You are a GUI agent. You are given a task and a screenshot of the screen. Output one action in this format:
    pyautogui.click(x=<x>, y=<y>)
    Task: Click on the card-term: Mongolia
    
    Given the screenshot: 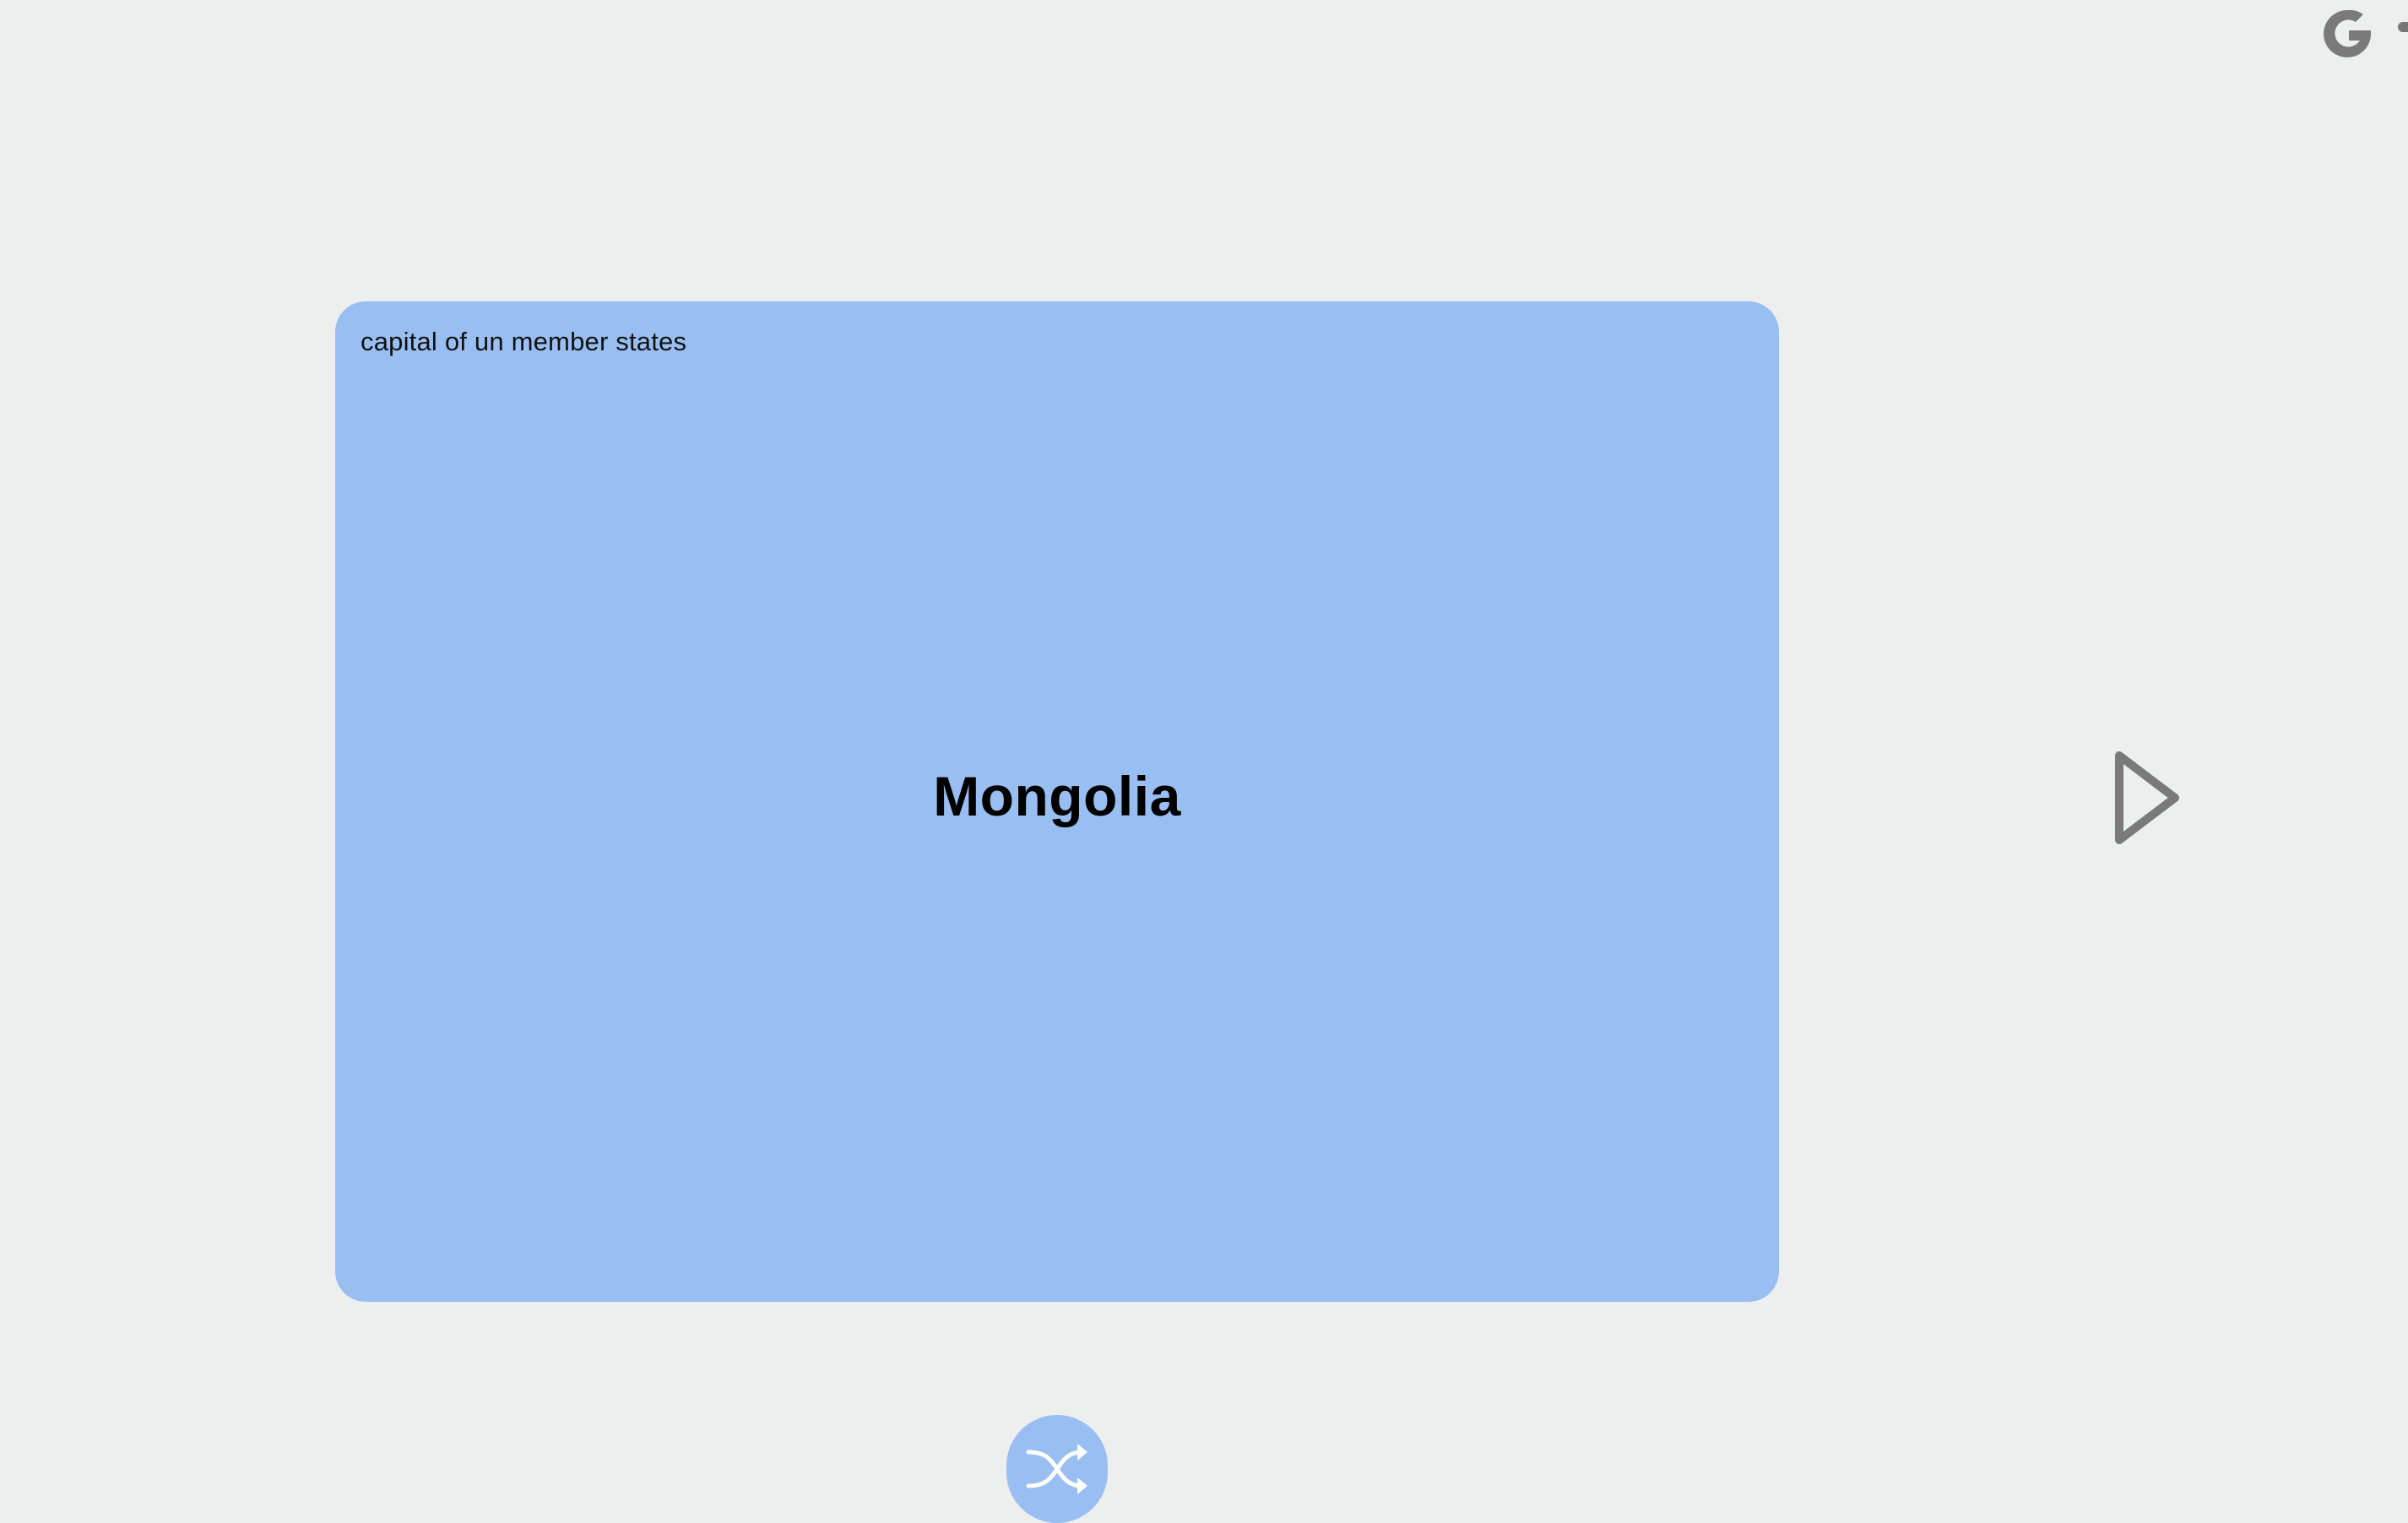 What is the action you would take?
    pyautogui.click(x=1057, y=796)
    